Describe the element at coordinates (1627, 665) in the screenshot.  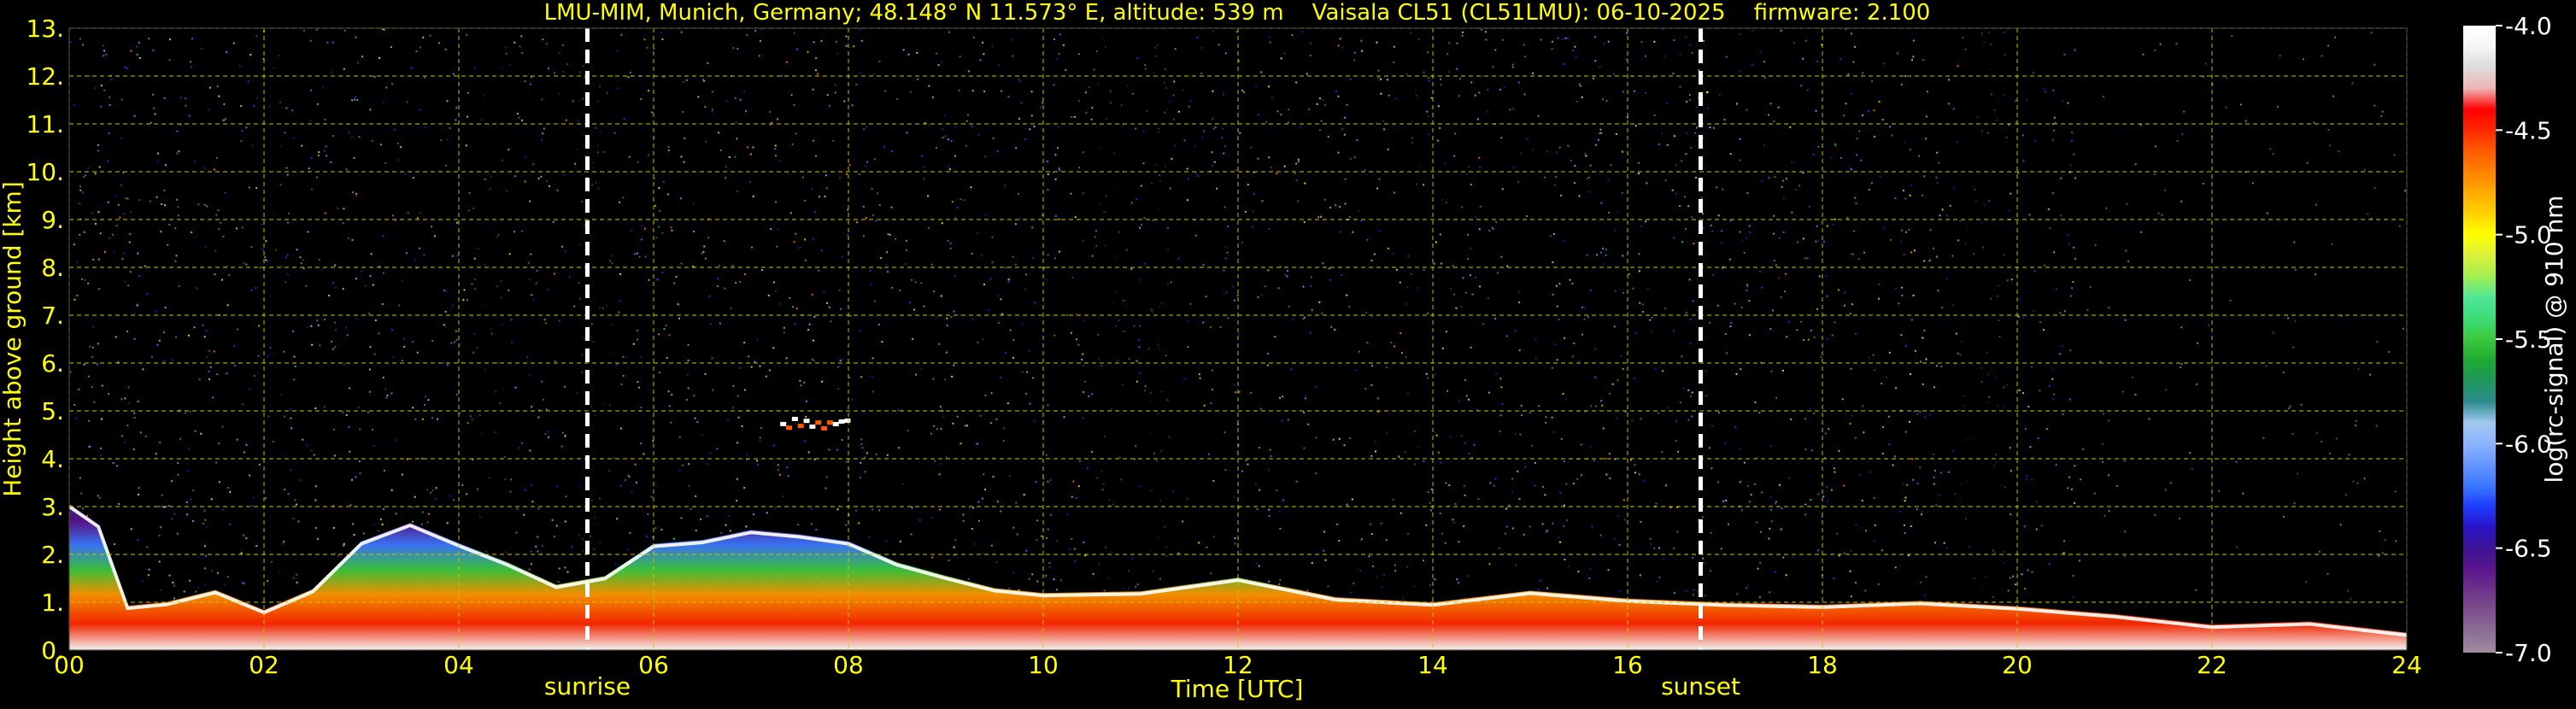
I see `x-tick-label: 16` at that location.